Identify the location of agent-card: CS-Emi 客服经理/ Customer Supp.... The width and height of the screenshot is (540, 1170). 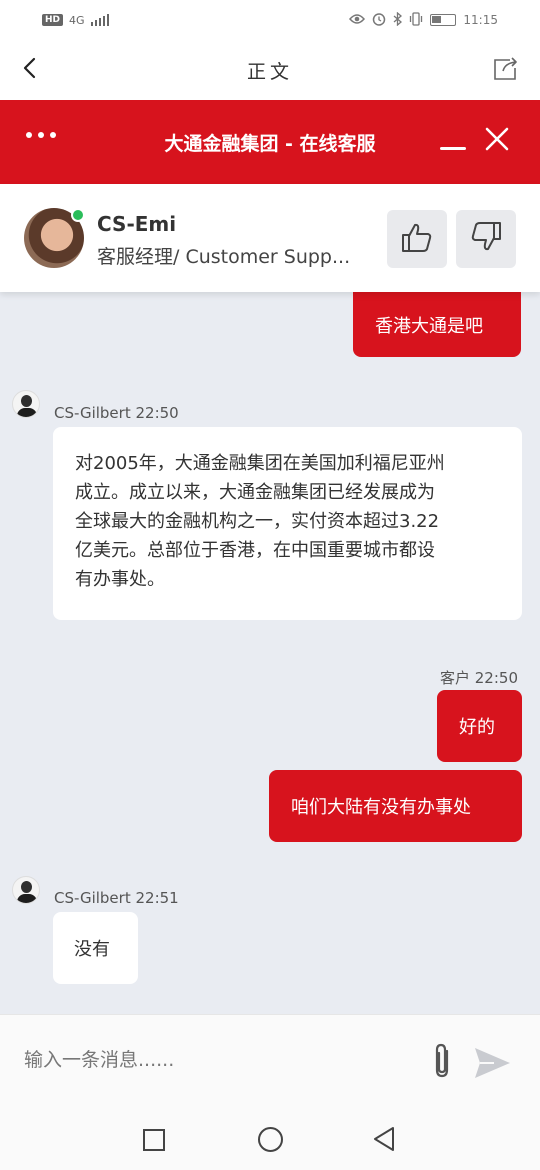
(270, 238).